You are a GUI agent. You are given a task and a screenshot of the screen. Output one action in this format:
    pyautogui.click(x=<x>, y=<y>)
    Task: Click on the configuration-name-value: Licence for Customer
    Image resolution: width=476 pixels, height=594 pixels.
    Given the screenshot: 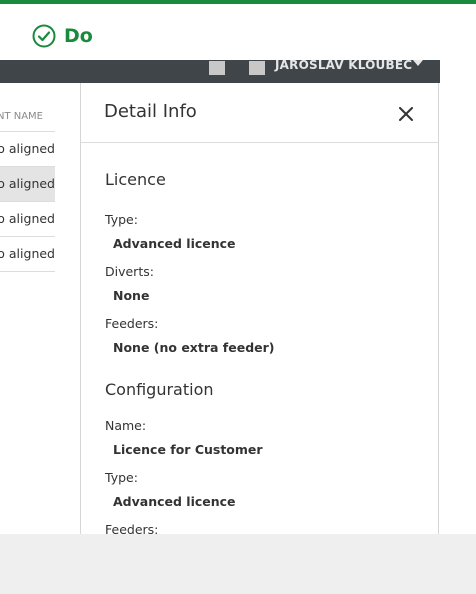 What is the action you would take?
    pyautogui.click(x=188, y=449)
    